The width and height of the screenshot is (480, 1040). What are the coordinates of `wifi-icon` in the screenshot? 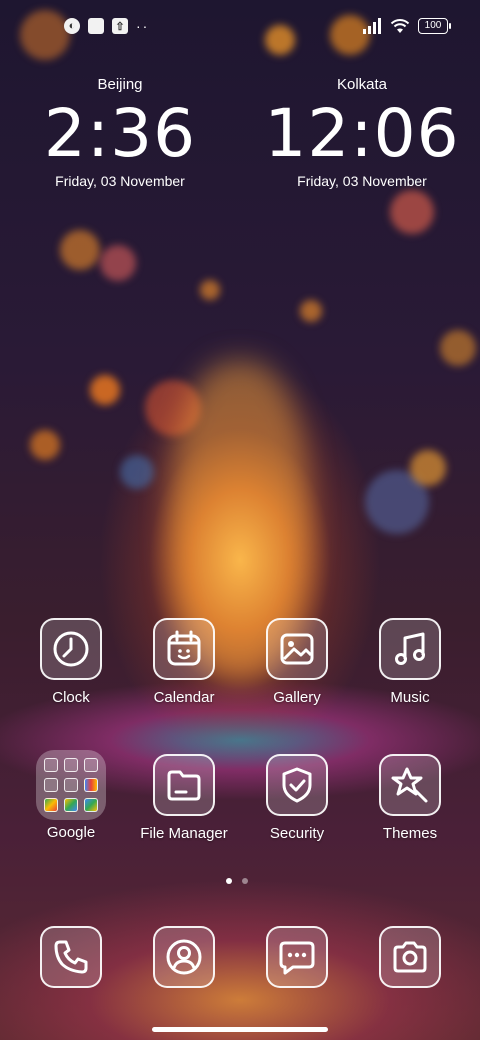 It's located at (400, 26).